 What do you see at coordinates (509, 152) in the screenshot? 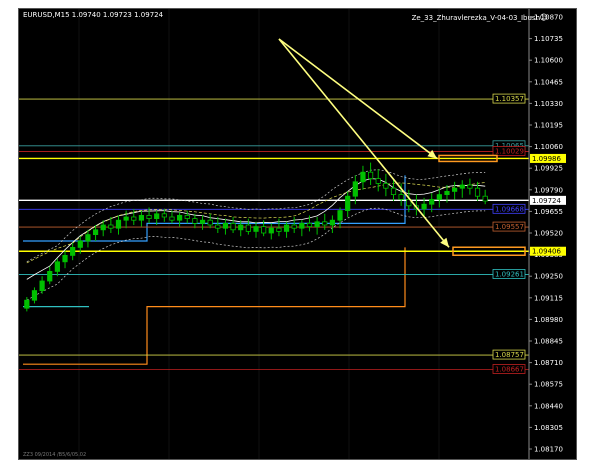
I see `level-tag-label: 1.10029` at bounding box center [509, 152].